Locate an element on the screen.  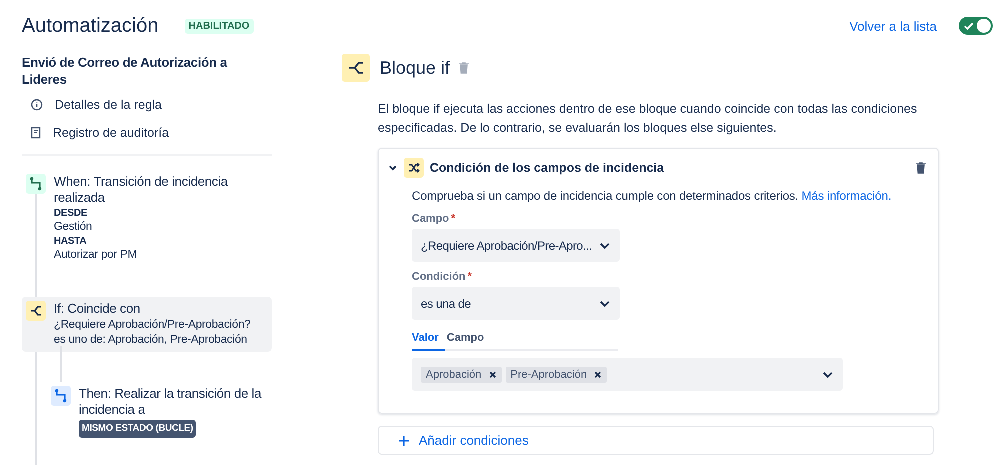
step-detail: es uno de: Aprobación, Pre-Aprobación is located at coordinates (151, 340).